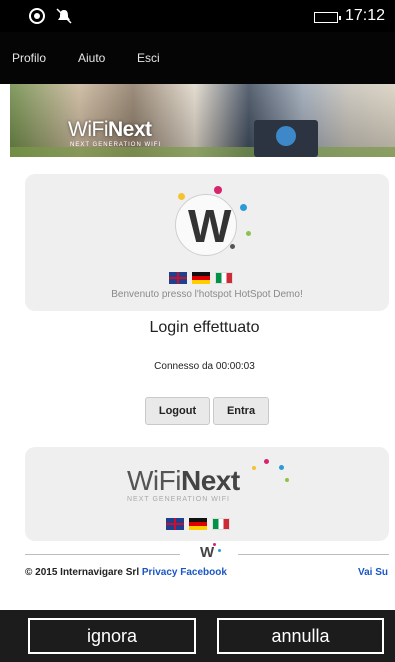 The width and height of the screenshot is (395, 662). What do you see at coordinates (110, 129) in the screenshot?
I see `banner-logo: WiFiNext` at bounding box center [110, 129].